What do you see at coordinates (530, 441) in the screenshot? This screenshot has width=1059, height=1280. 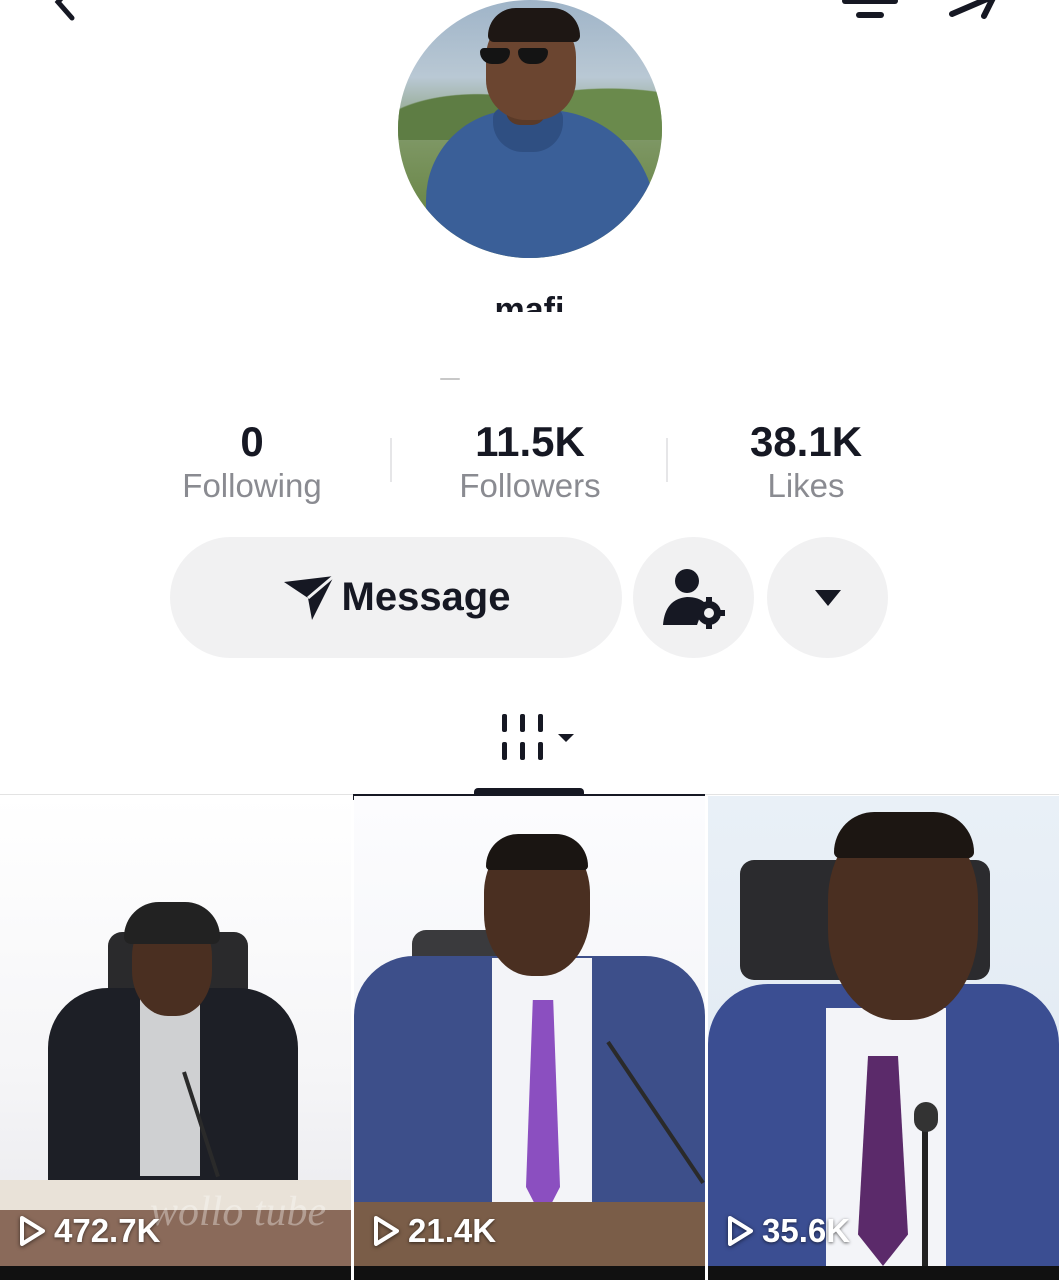 I see `followers-count: 11.5K` at bounding box center [530, 441].